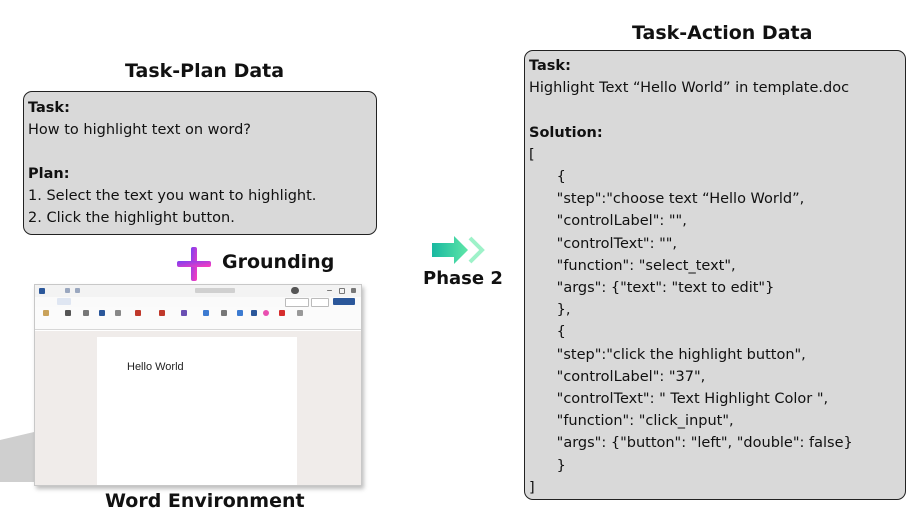 The image size is (923, 516). Describe the element at coordinates (631, 421) in the screenshot. I see `solution-line: "function": "click_input",` at that location.